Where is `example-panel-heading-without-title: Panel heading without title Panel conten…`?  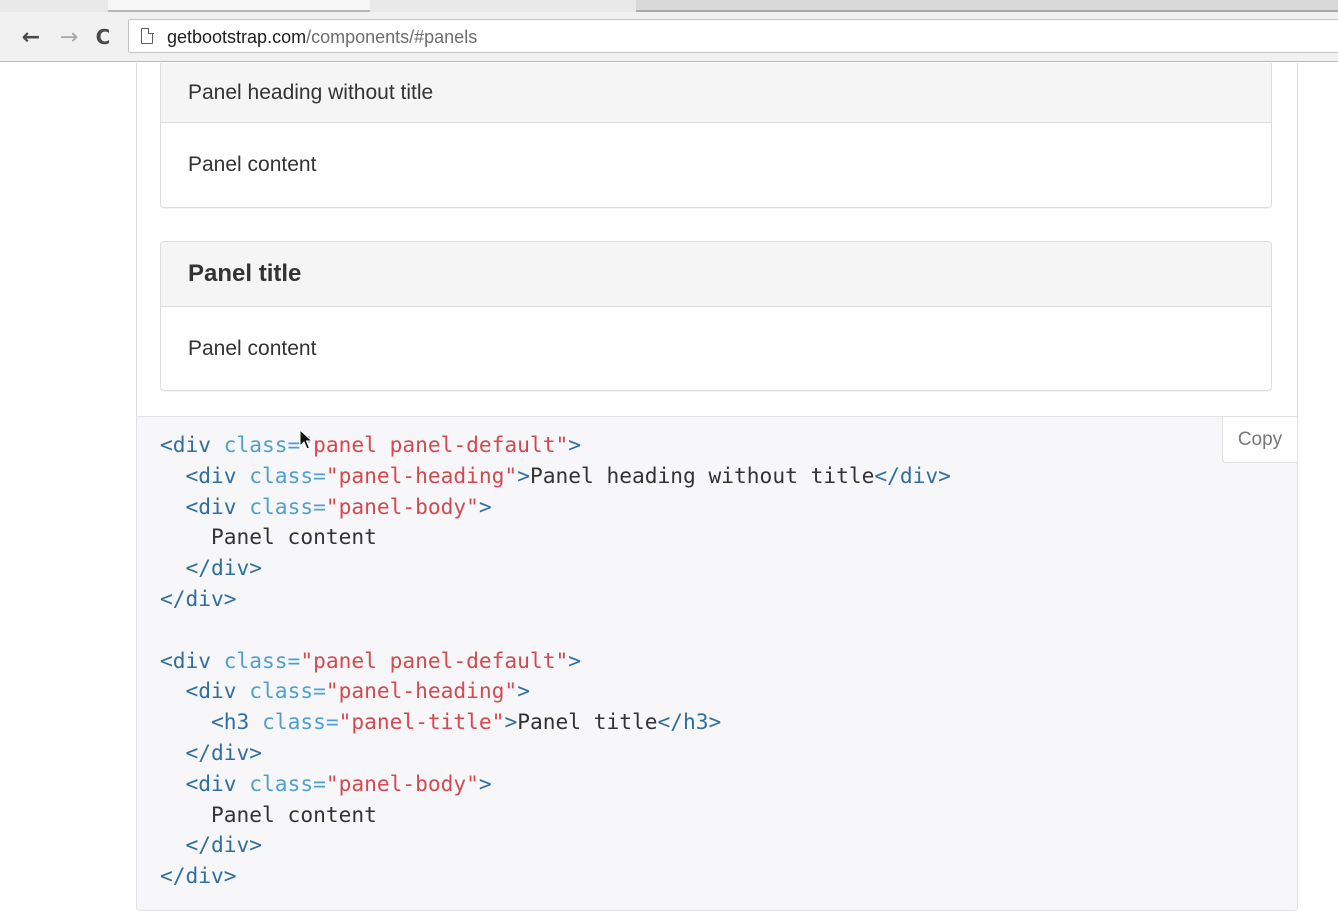
example-panel-heading-without-title: Panel heading without title Panel conten… is located at coordinates (716, 135).